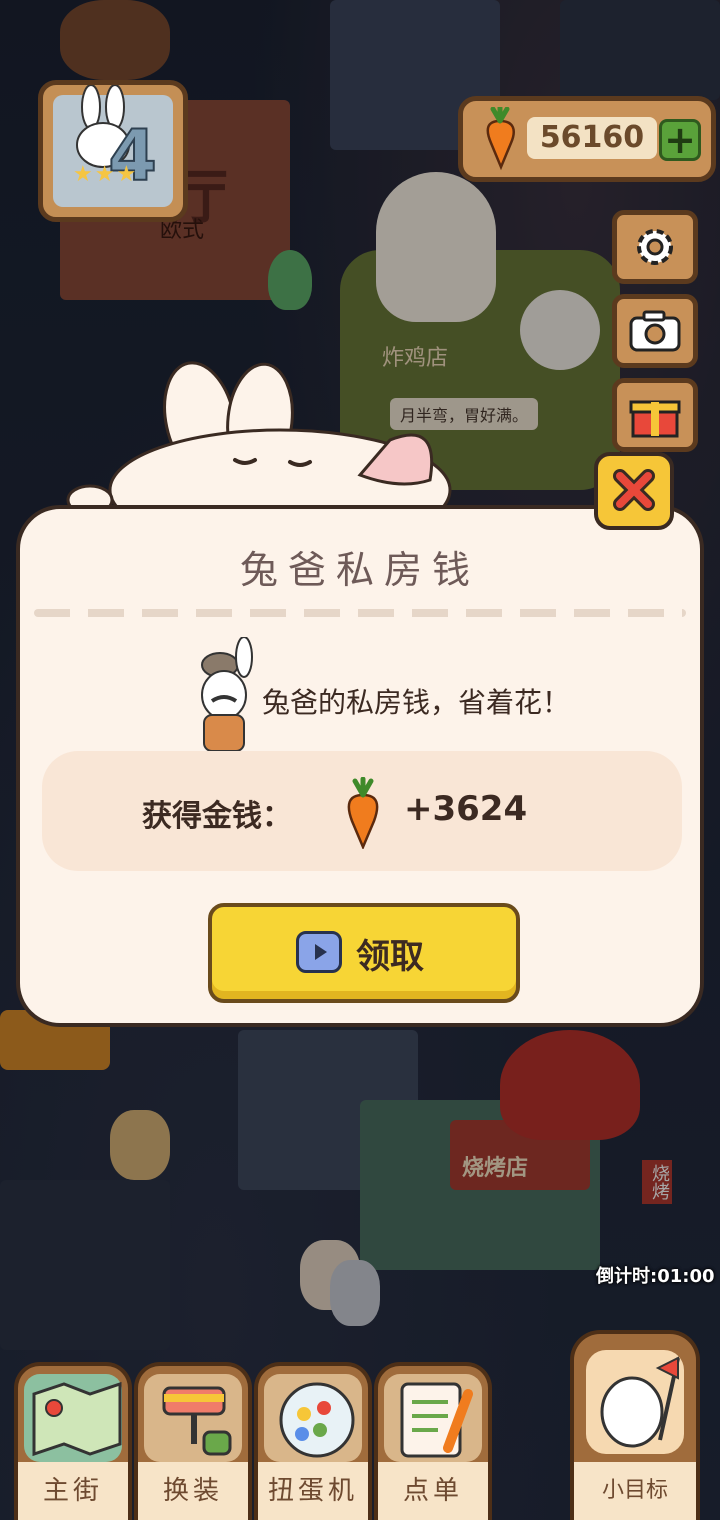 This screenshot has width=720, height=1520. Describe the element at coordinates (592, 138) in the screenshot. I see `currency-amount: 56160` at that location.